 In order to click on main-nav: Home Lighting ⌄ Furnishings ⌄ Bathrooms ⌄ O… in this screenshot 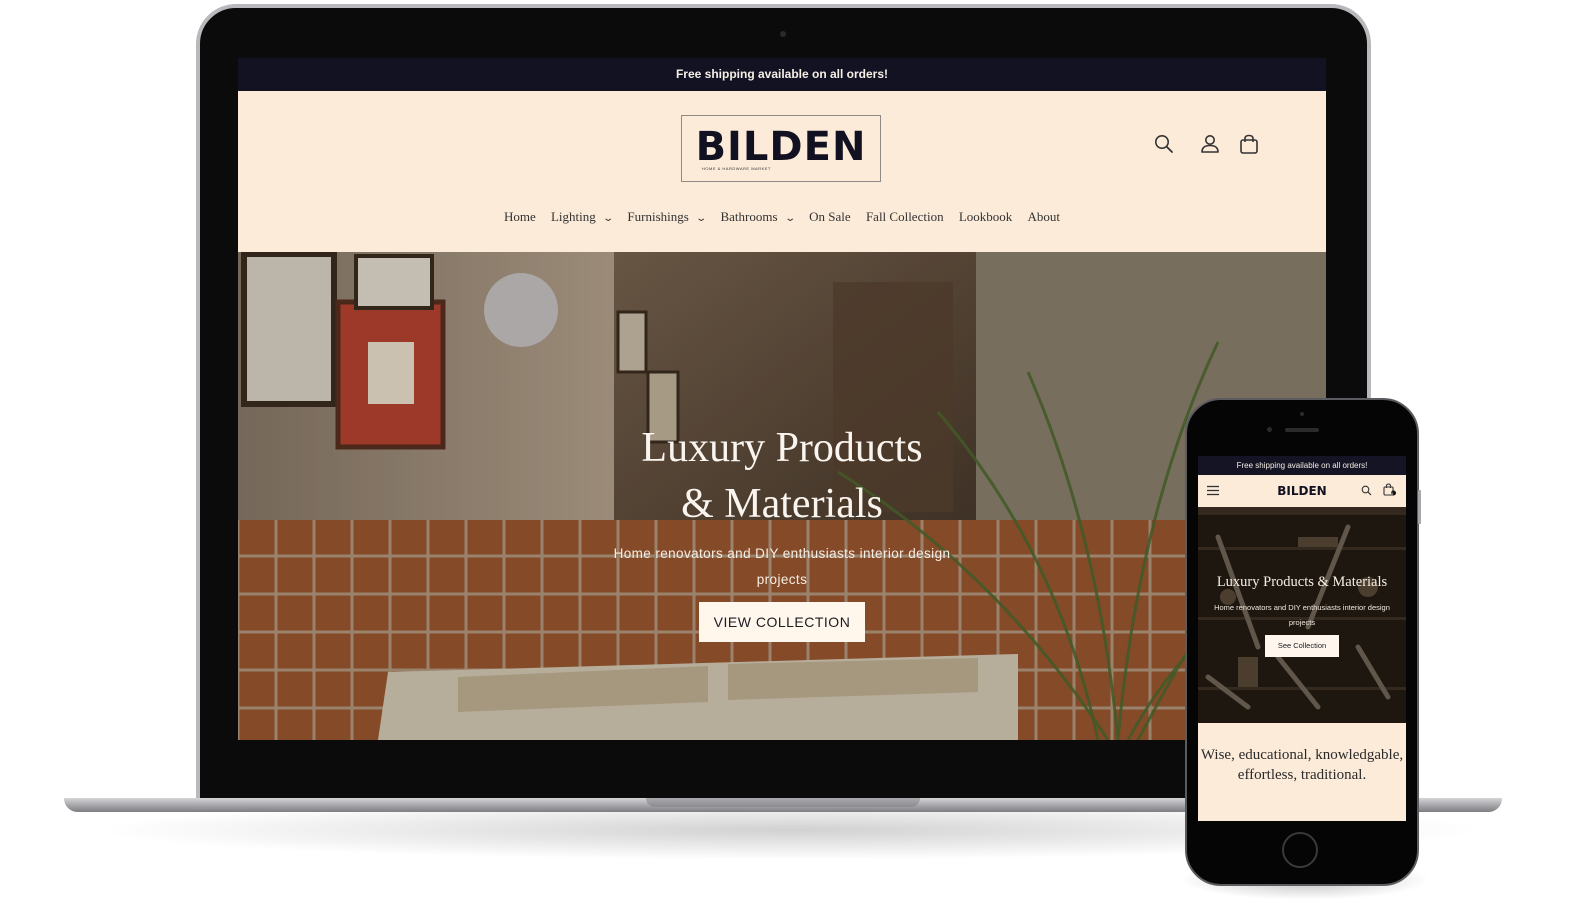, I will do `click(782, 217)`.